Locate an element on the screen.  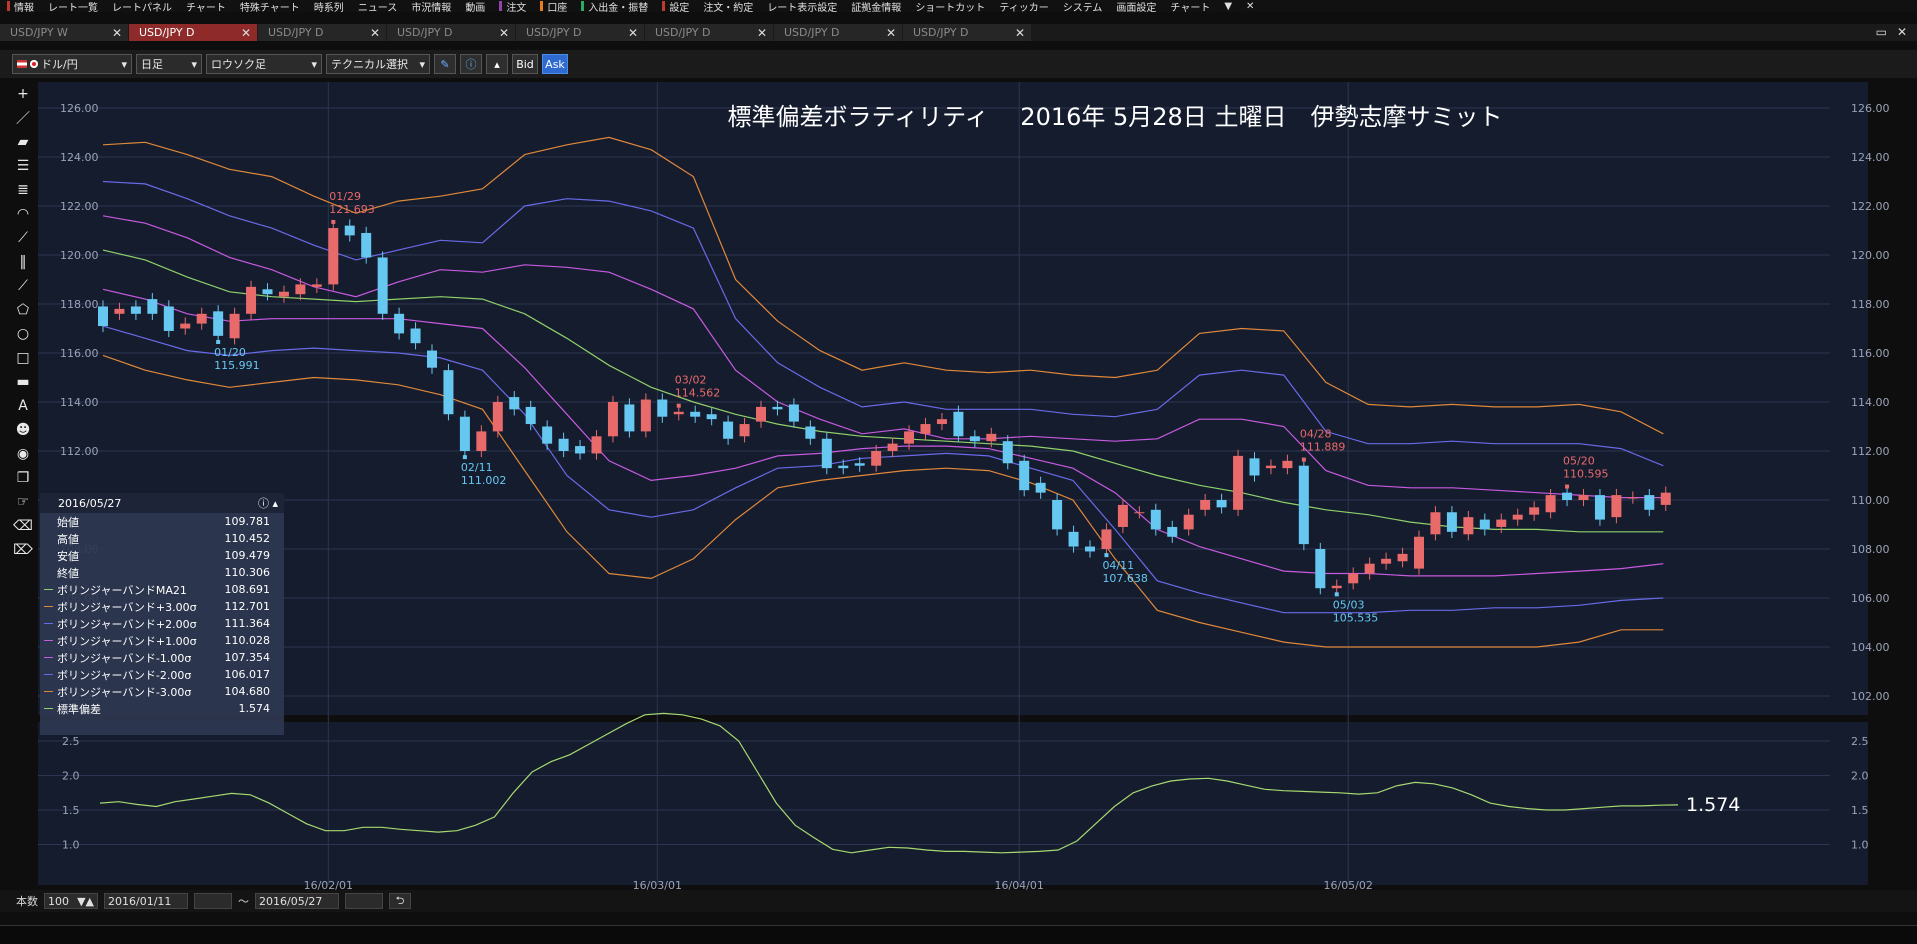
info-row: ボリンジャーバンド-2.00σ 106.017 is located at coordinates (162, 674).